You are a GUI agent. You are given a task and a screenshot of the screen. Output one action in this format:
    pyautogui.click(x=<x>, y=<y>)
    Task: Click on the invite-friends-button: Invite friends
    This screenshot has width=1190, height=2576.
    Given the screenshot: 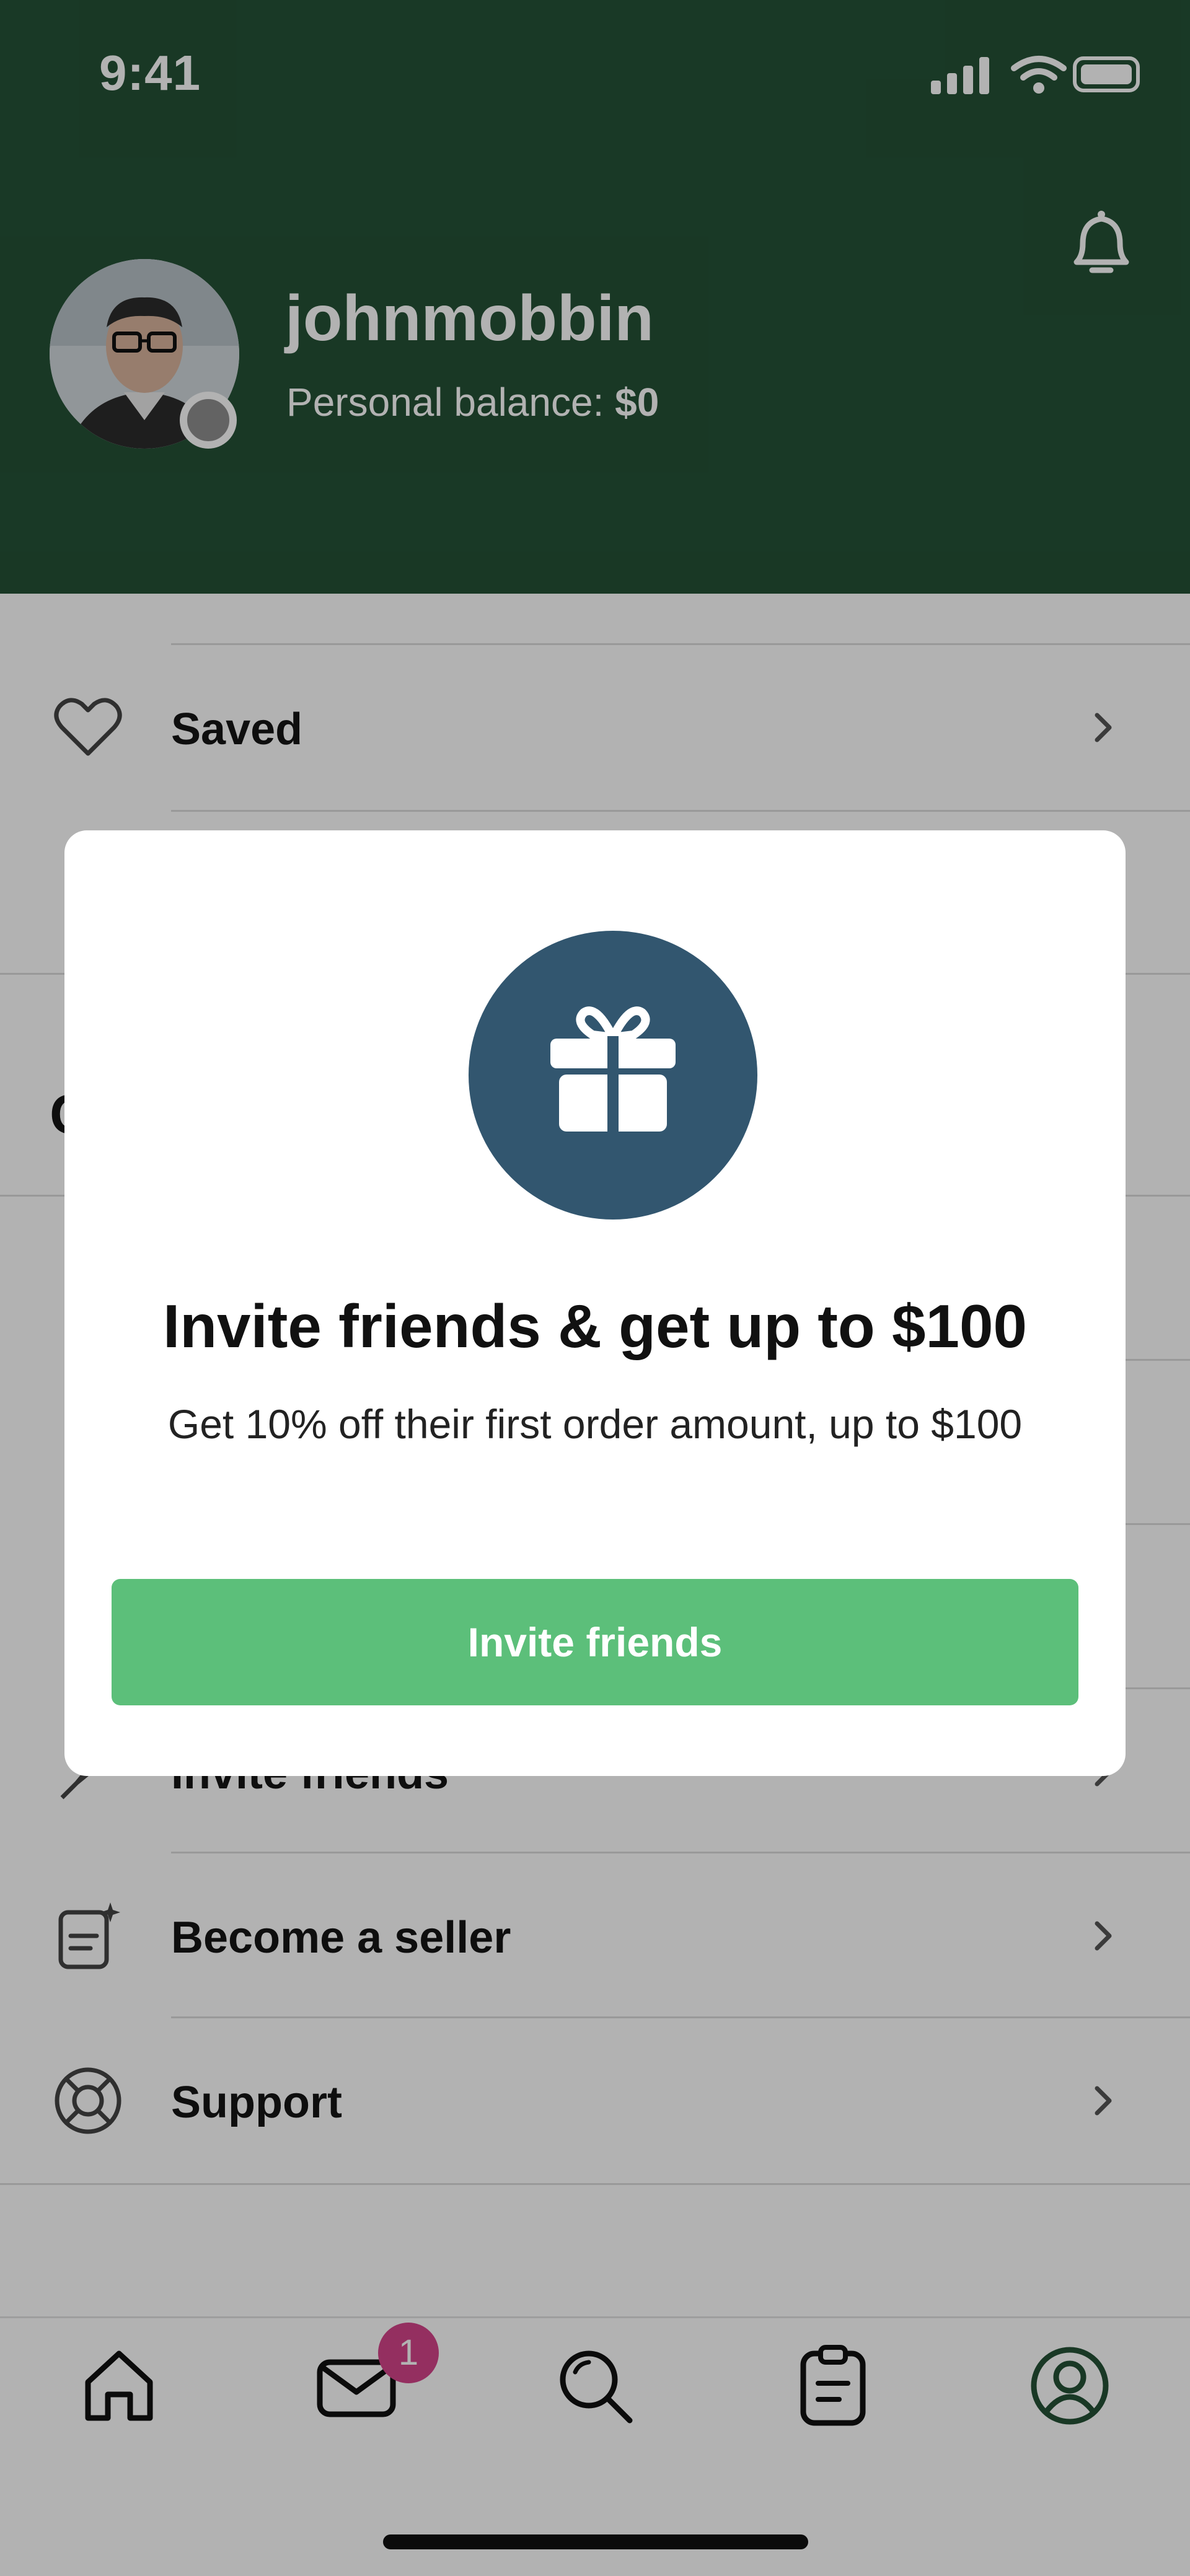 What is the action you would take?
    pyautogui.click(x=595, y=1642)
    